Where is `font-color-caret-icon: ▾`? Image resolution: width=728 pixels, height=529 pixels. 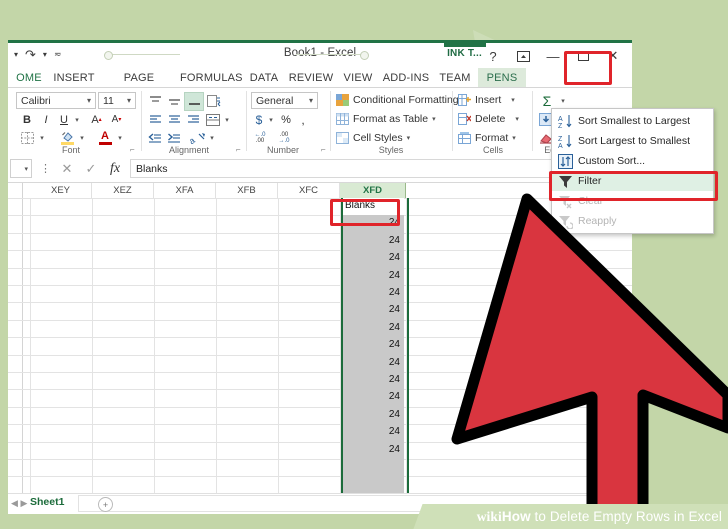
font-color-caret-icon: ▾ is located at coordinates (120, 138).